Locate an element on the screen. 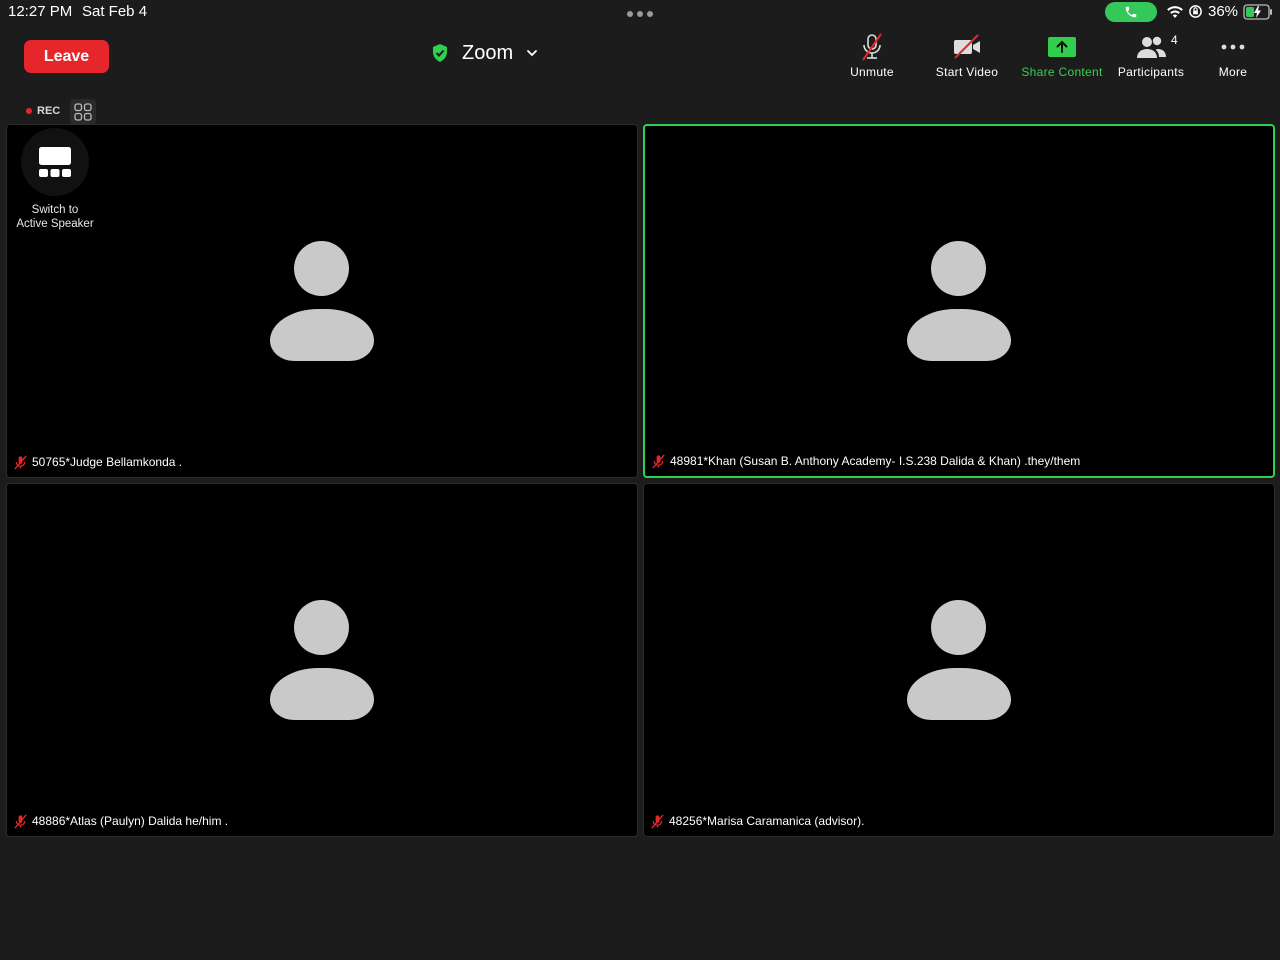 Image resolution: width=1280 pixels, height=960 pixels. wifi-icon is located at coordinates (1175, 12).